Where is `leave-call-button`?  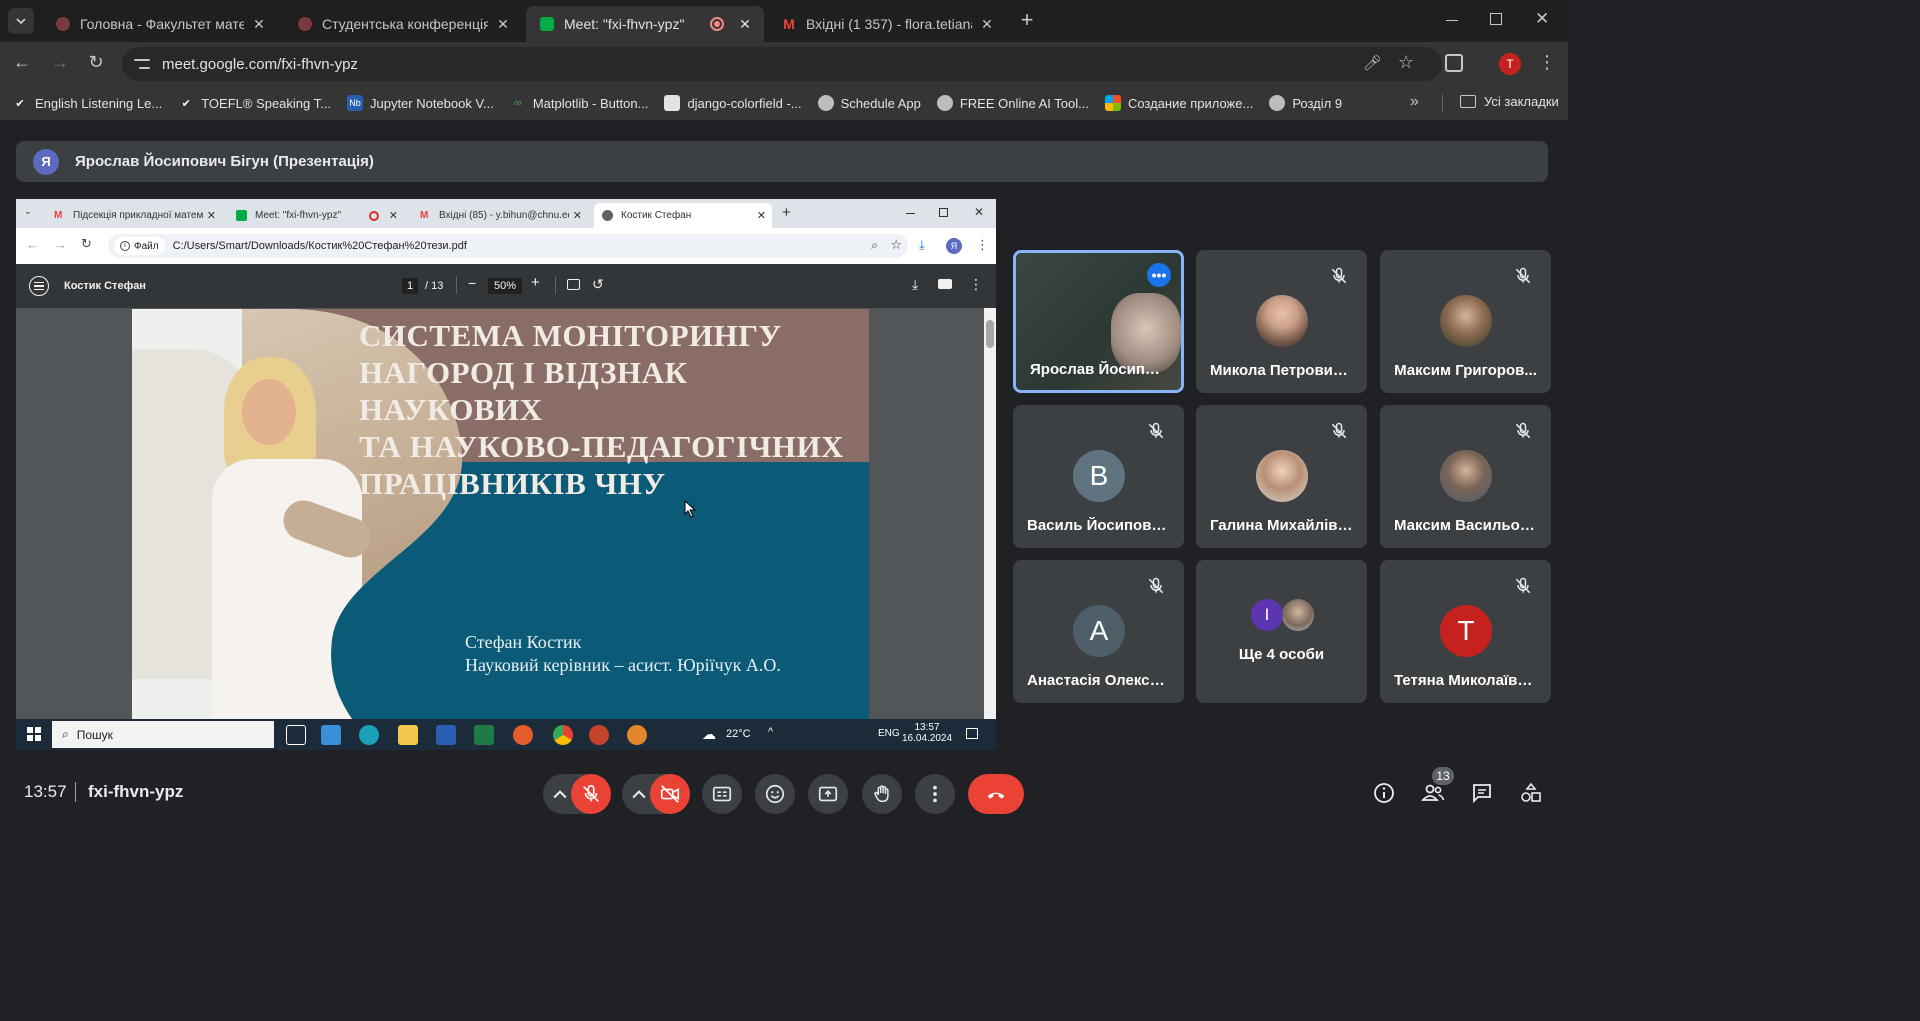
leave-call-button is located at coordinates (996, 794).